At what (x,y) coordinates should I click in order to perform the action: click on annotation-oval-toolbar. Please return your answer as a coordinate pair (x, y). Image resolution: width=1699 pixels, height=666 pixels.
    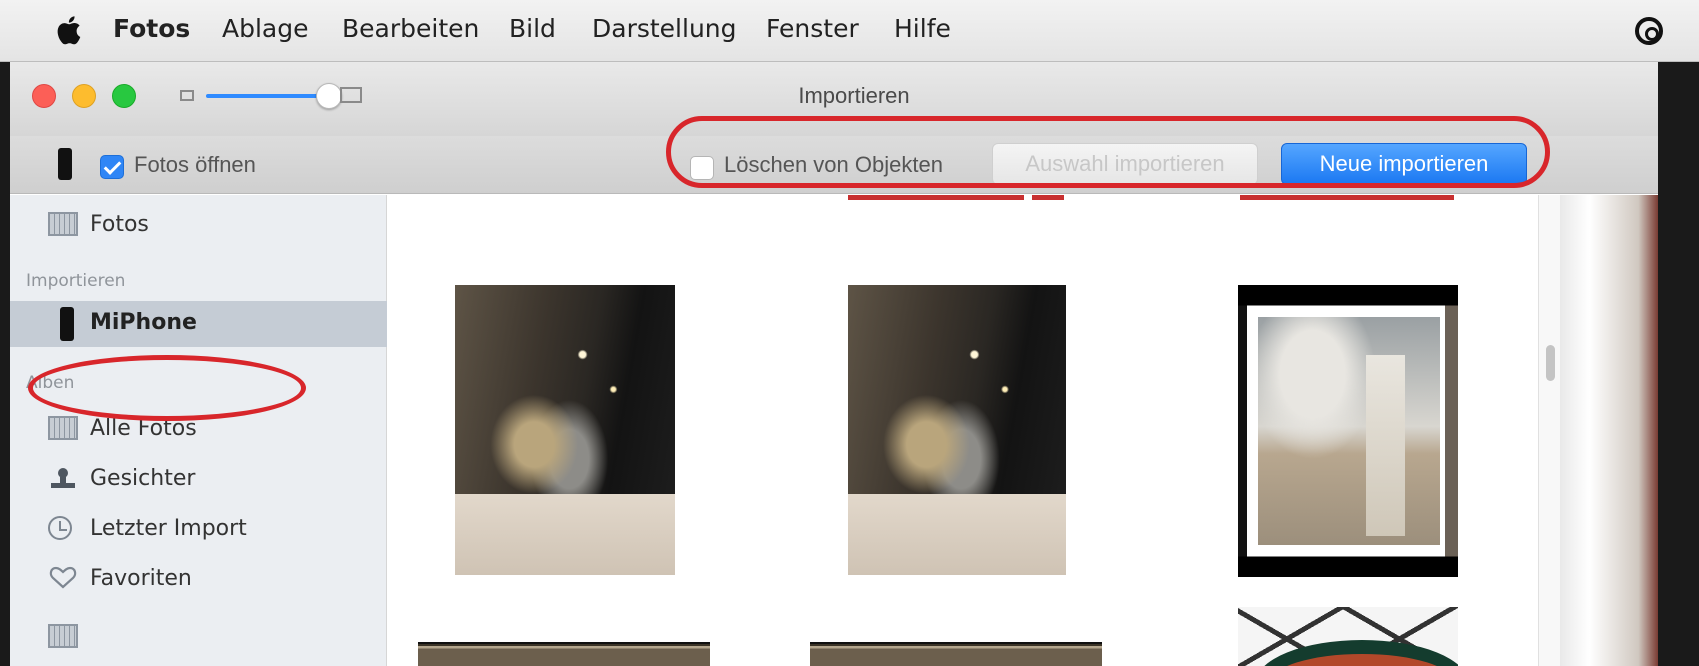
    Looking at the image, I should click on (1108, 152).